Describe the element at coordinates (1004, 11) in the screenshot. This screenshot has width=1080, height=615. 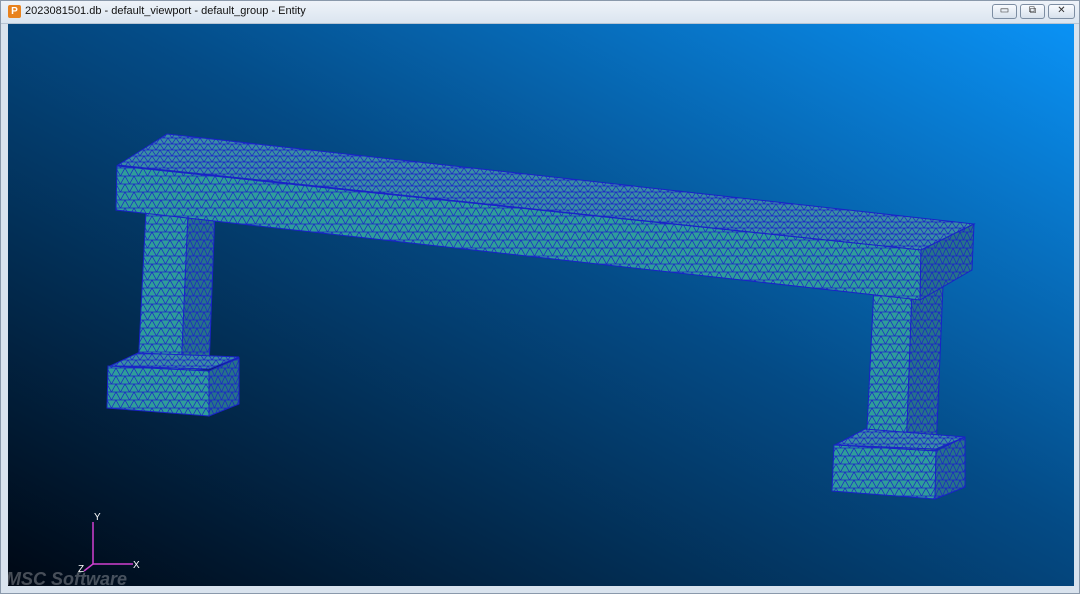
I see `minimize-button: ▭` at that location.